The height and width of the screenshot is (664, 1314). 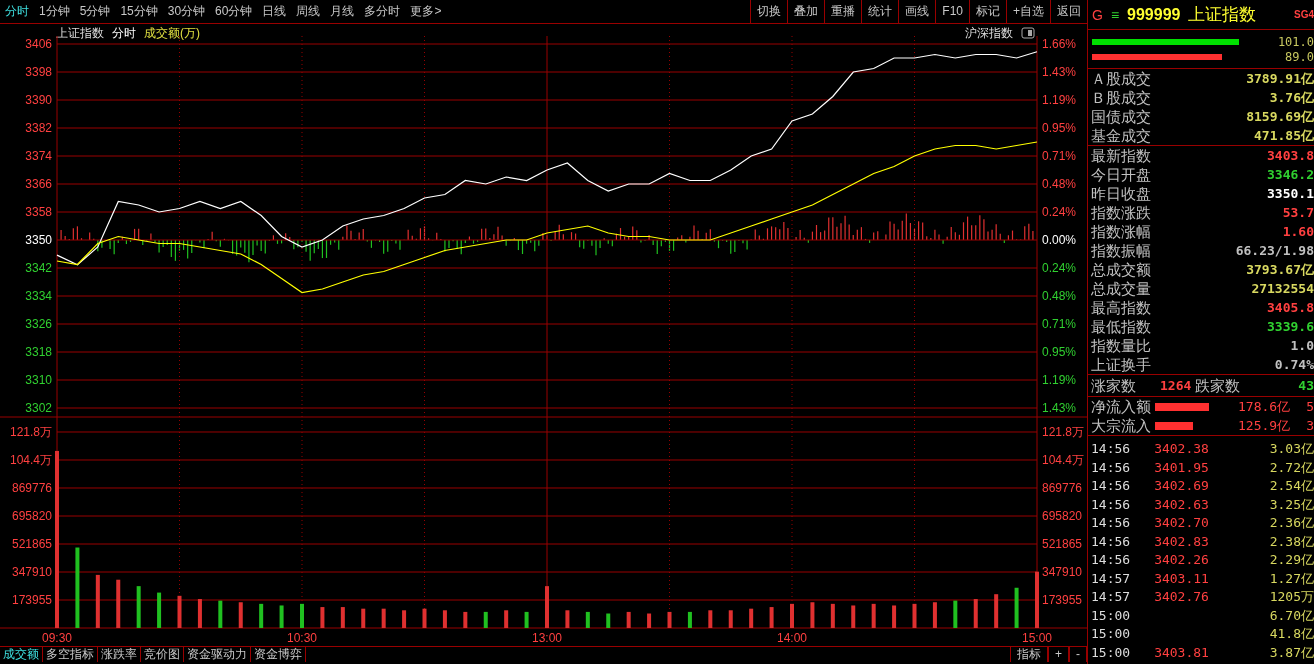 What do you see at coordinates (1290, 327) in the screenshot?
I see `stat-value: 3339.6` at bounding box center [1290, 327].